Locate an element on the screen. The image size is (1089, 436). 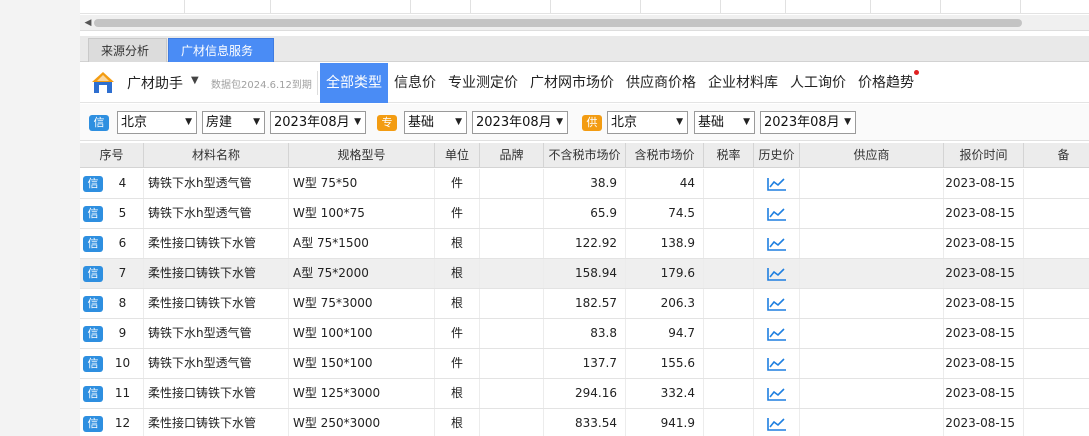
column-header: 材料名称 is located at coordinates (216, 155).